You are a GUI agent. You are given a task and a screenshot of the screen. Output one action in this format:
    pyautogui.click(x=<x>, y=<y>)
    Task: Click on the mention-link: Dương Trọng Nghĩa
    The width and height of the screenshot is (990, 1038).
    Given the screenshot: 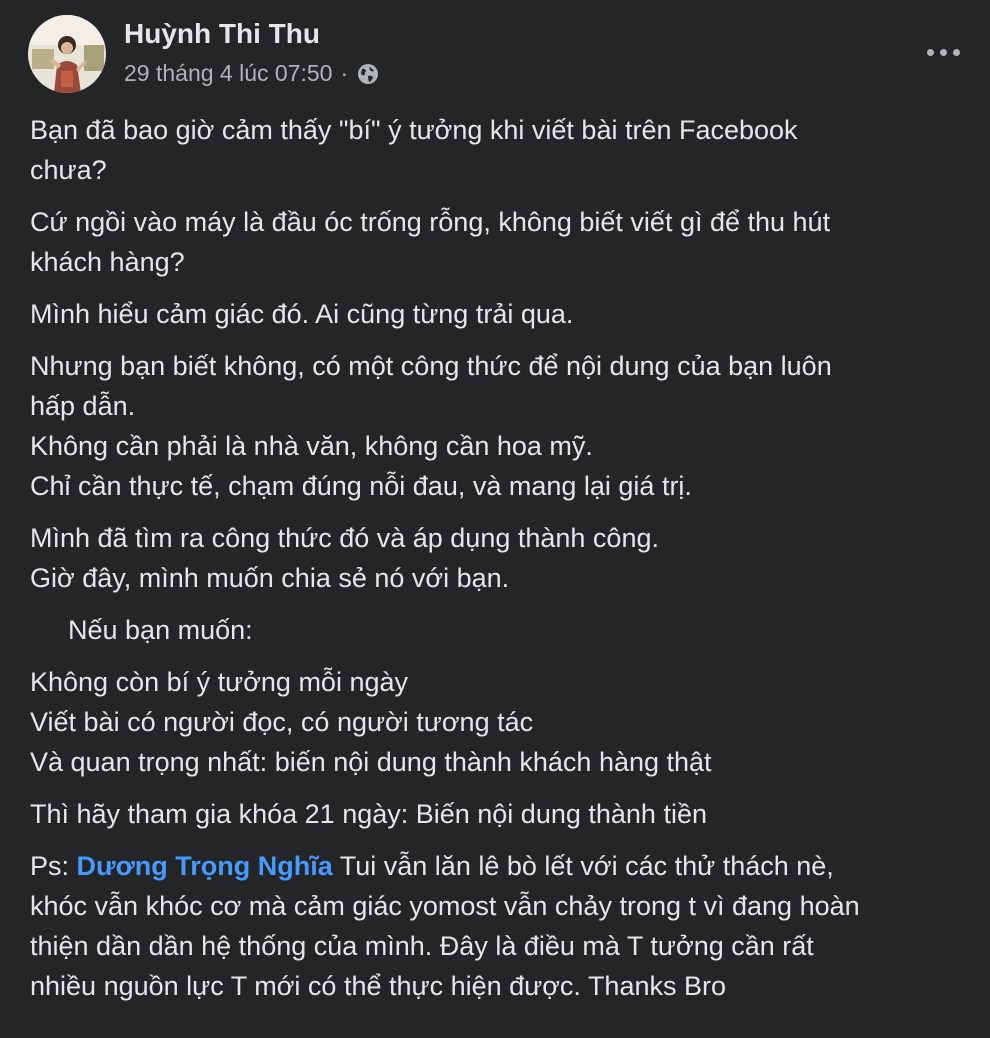 What is the action you would take?
    pyautogui.click(x=205, y=866)
    